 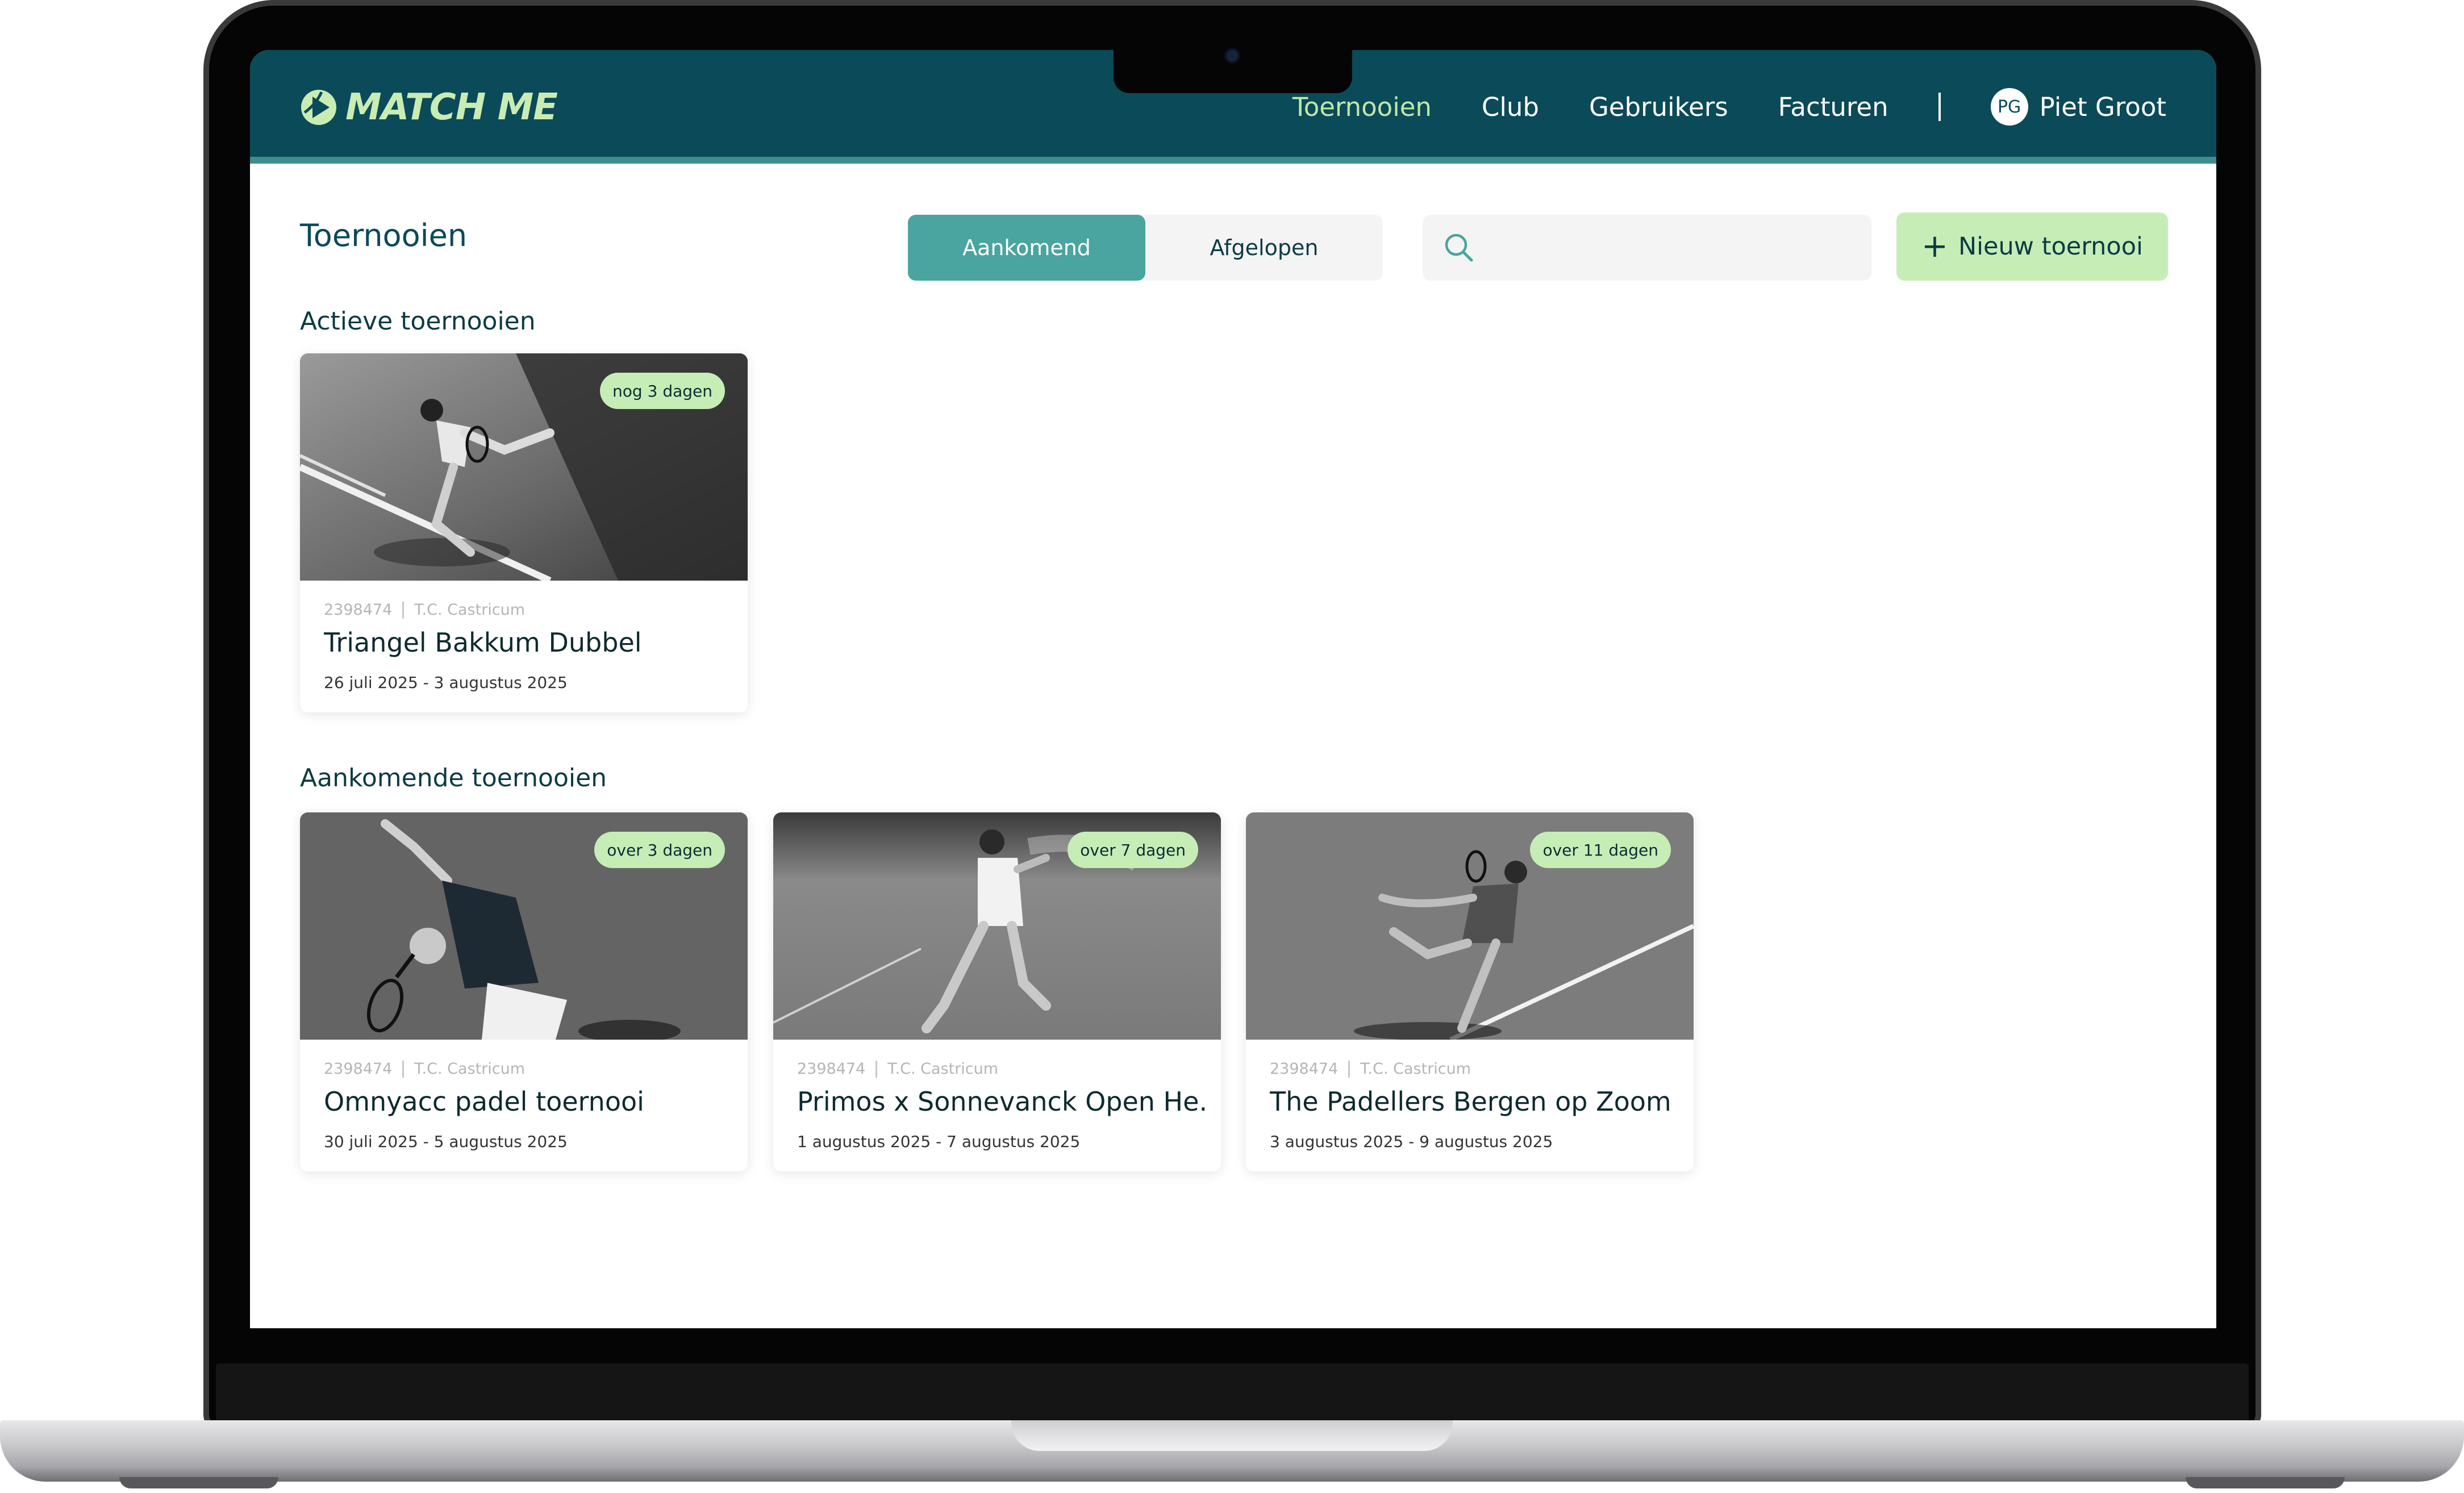 What do you see at coordinates (659, 850) in the screenshot?
I see `countdown-badge: over 3 dagen` at bounding box center [659, 850].